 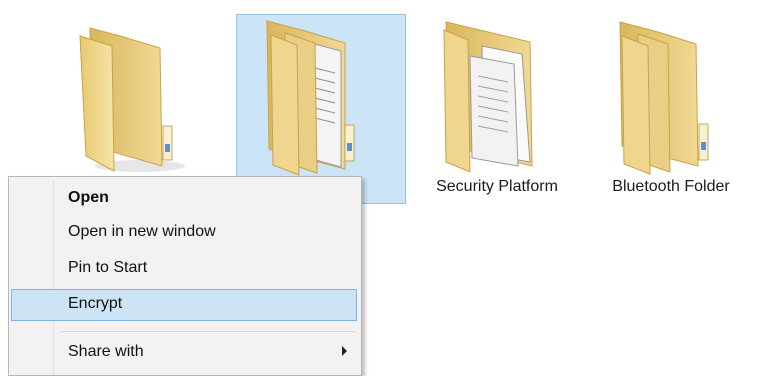 I want to click on menu-item-pin-to-start: Pin to Start, so click(x=185, y=269).